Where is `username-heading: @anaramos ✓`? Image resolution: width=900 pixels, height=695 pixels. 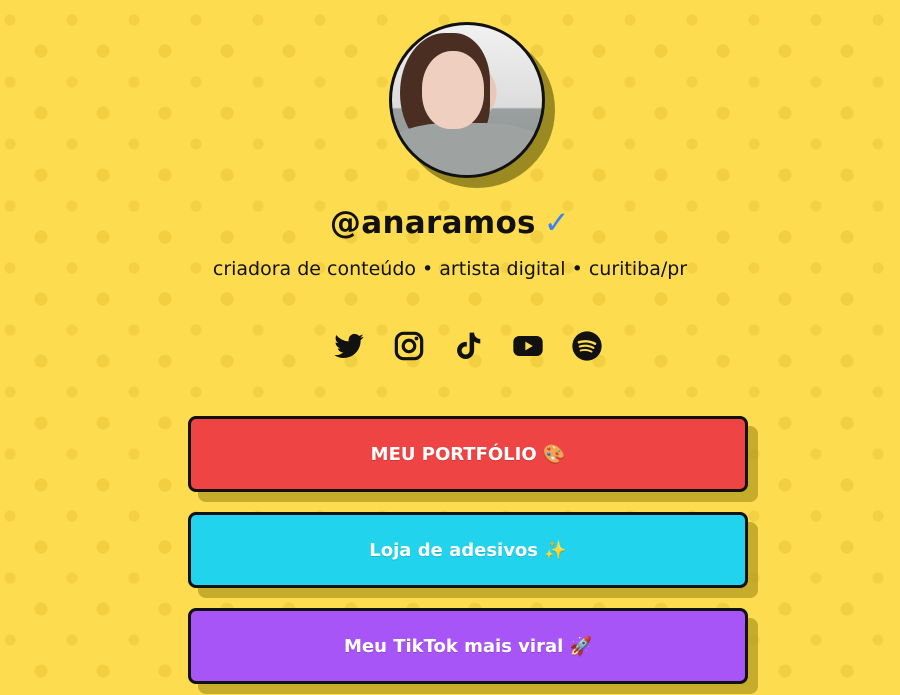
username-heading: @anaramos ✓ is located at coordinates (450, 223).